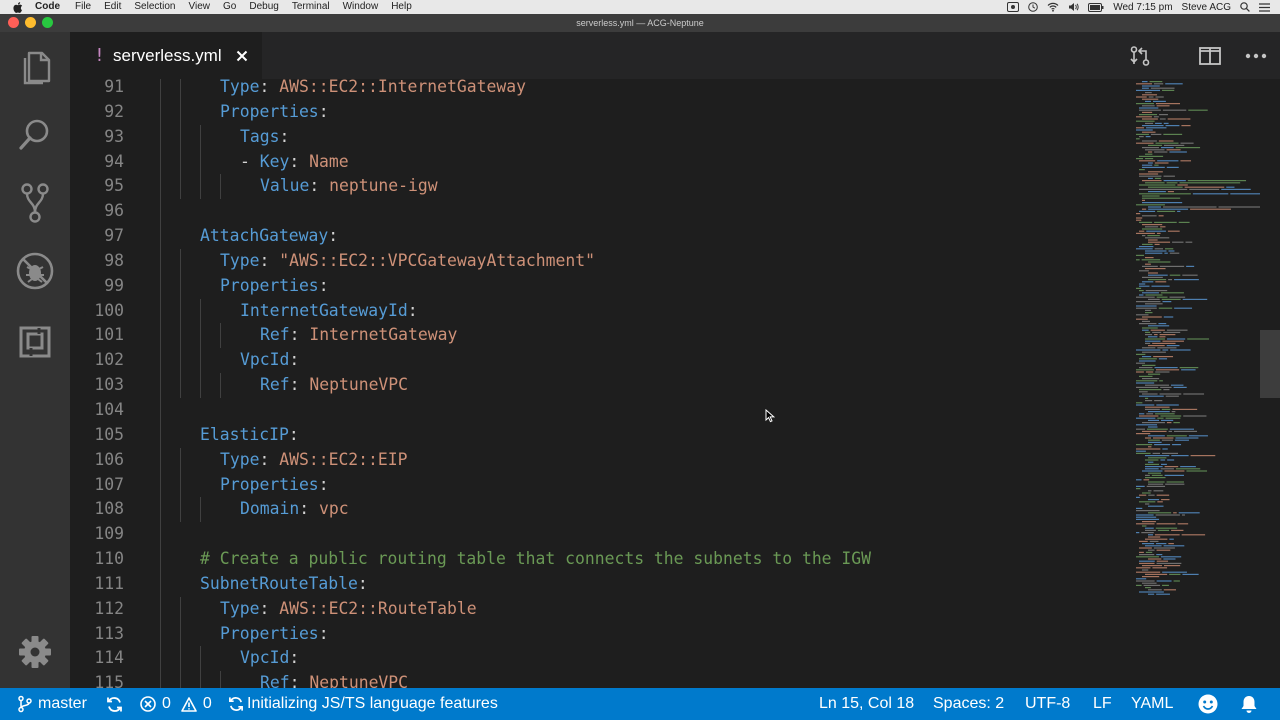 This screenshot has height=720, width=1280. What do you see at coordinates (35, 67) in the screenshot?
I see `explorer-icon` at bounding box center [35, 67].